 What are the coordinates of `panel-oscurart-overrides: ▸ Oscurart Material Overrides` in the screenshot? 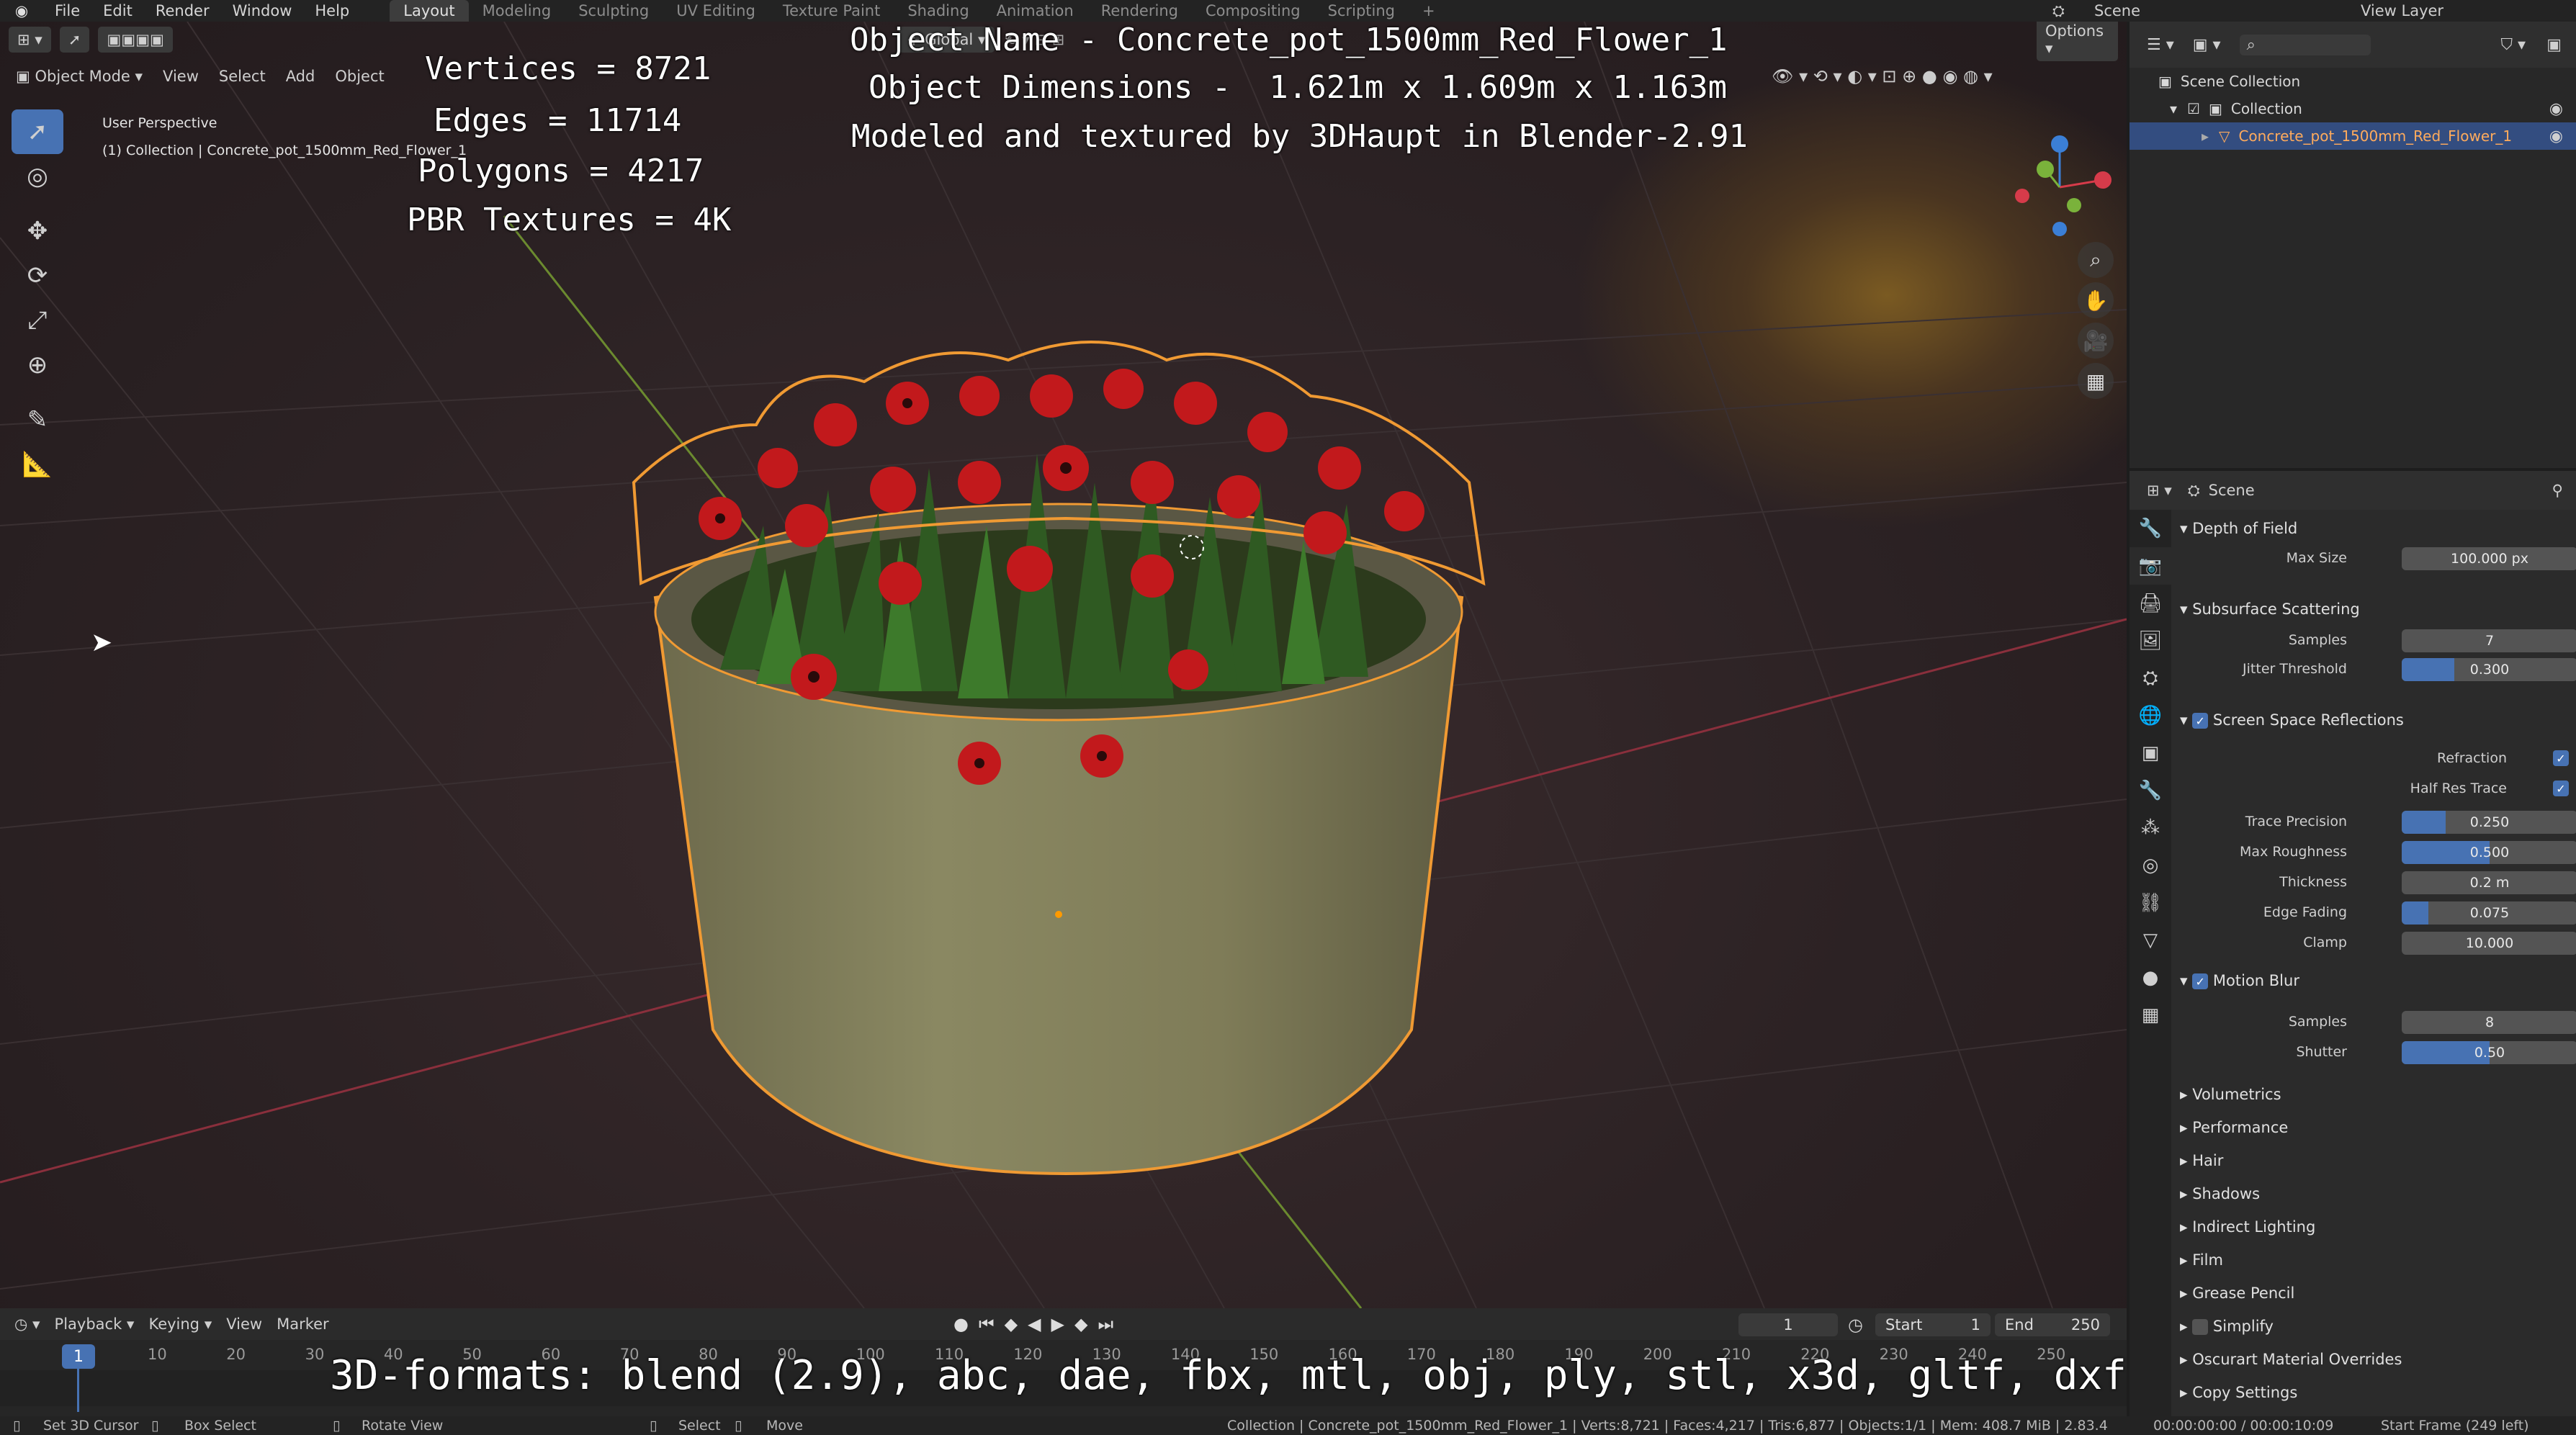 It's located at (2291, 1360).